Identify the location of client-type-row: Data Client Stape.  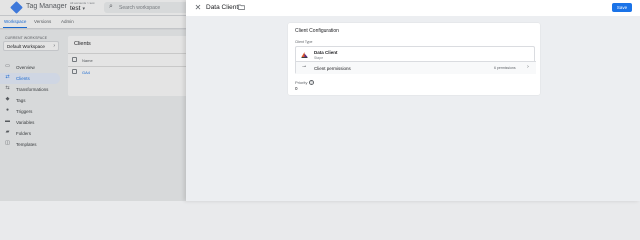
(416, 54).